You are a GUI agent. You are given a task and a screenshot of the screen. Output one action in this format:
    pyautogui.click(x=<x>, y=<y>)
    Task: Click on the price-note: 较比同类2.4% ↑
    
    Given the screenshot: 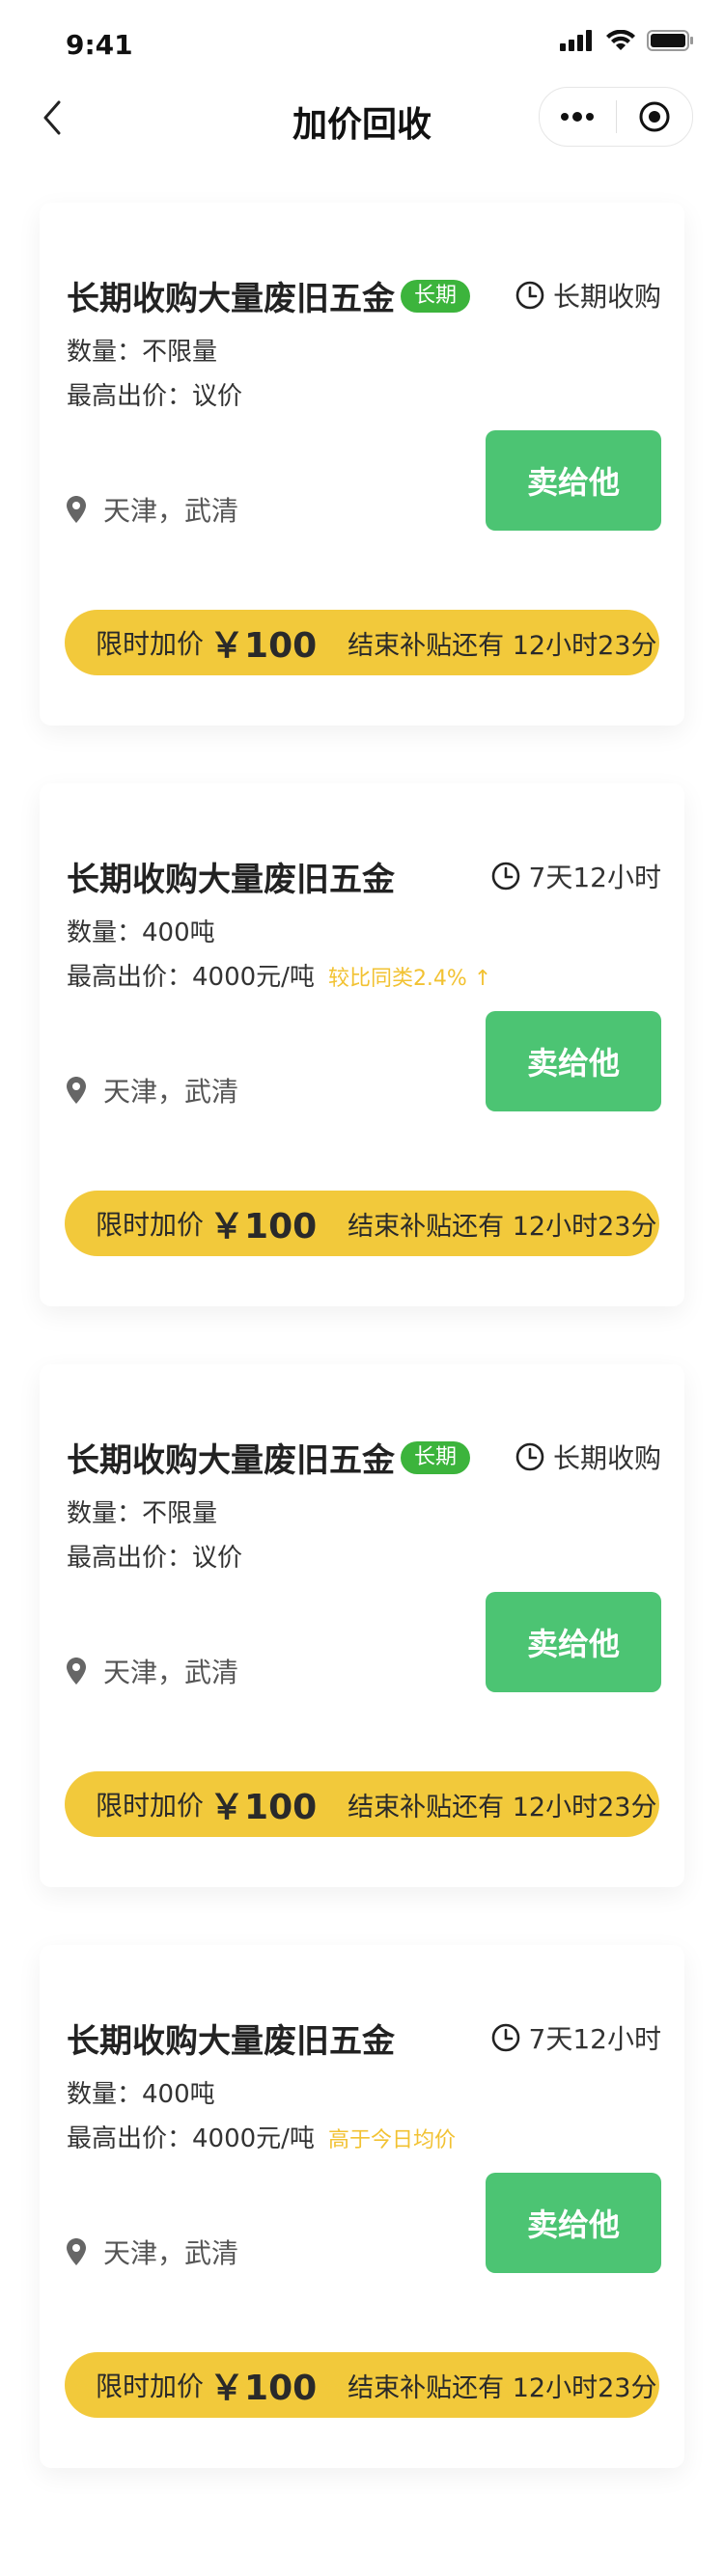 What is the action you would take?
    pyautogui.click(x=410, y=979)
    